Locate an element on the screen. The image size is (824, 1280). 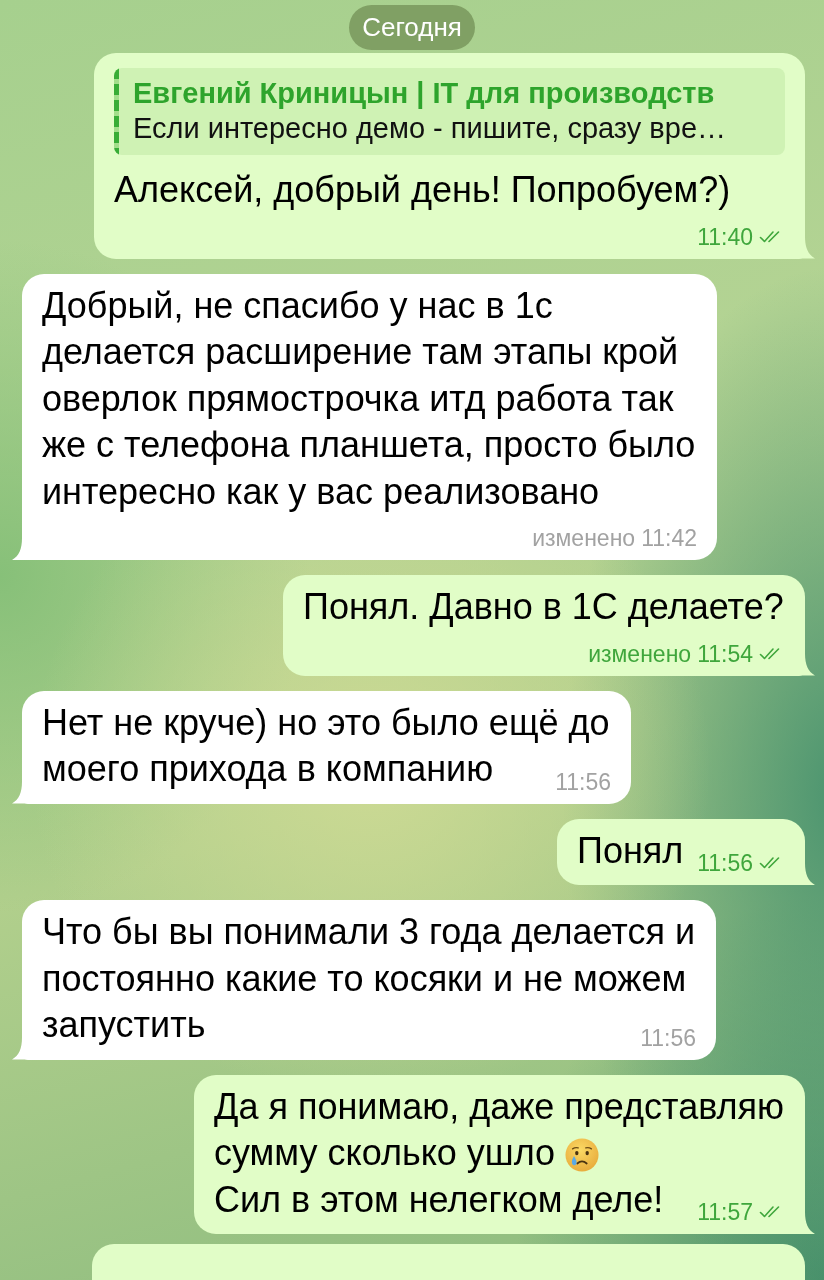
message-text: Нет не круче) но это было ещё до is located at coordinates (326, 722).